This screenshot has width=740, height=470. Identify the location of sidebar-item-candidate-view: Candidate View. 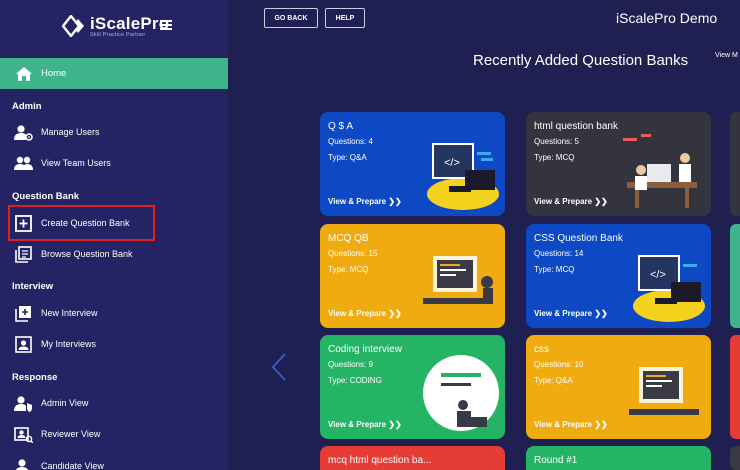
(59, 462).